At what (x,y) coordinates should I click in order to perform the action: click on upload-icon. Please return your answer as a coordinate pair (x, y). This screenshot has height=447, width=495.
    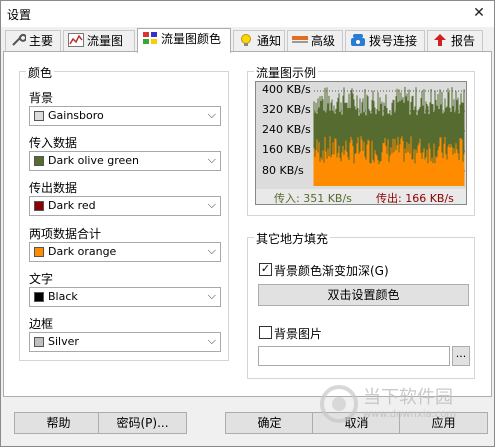
    Looking at the image, I should click on (440, 40).